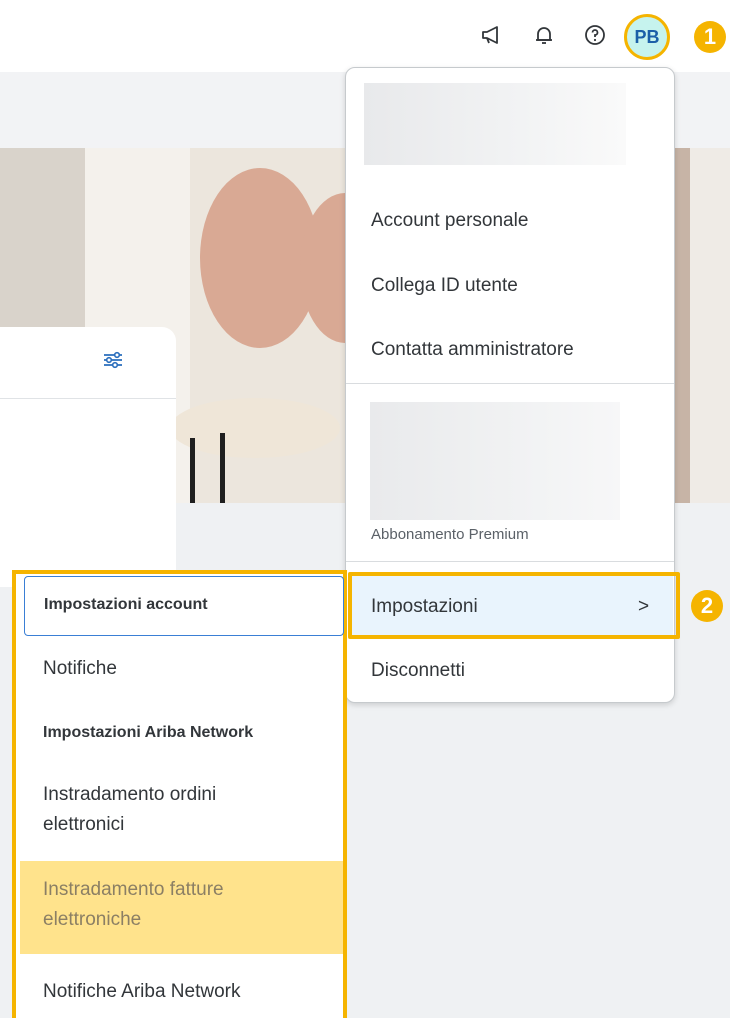  Describe the element at coordinates (449, 221) in the screenshot. I see `menu-item-personal-account: Account personale` at that location.